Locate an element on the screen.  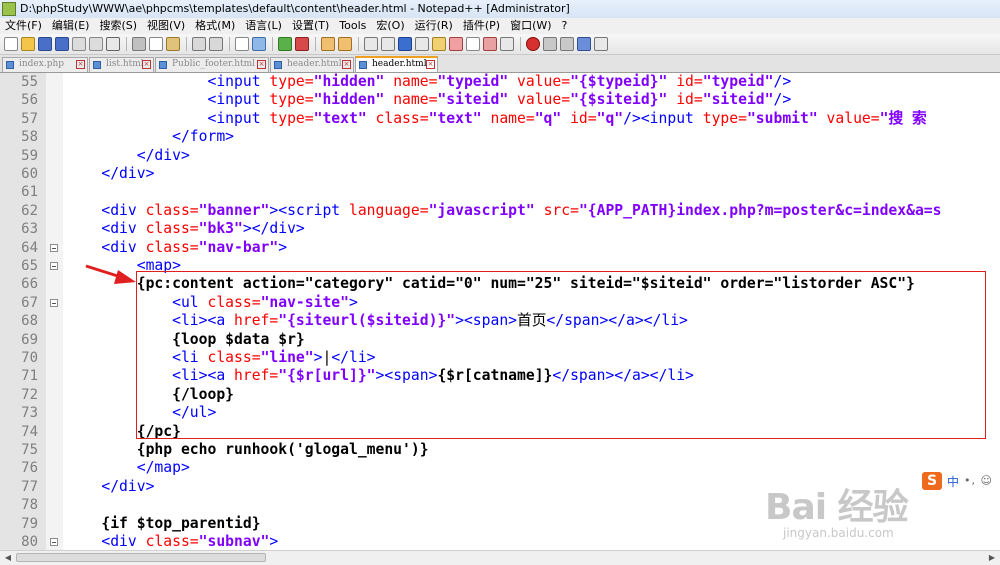
mail-icon is located at coordinates (490, 44).